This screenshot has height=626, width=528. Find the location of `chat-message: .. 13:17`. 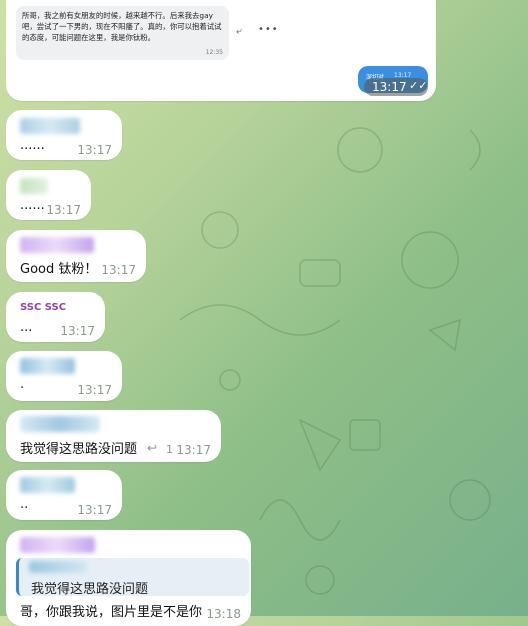

chat-message: .. 13:17 is located at coordinates (64, 495).